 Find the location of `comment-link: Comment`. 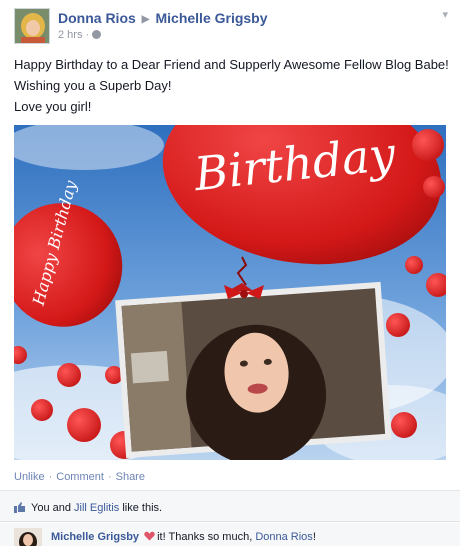

comment-link: Comment is located at coordinates (80, 477).